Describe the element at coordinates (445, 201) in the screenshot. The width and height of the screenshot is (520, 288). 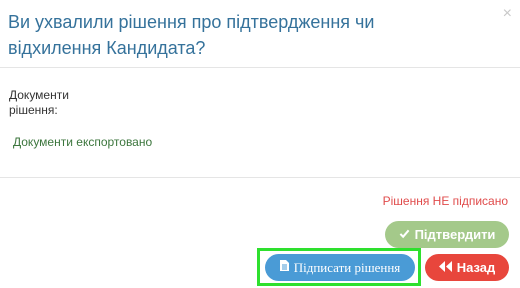
I see `not-signed-status: Рішення НЕ підписано` at that location.